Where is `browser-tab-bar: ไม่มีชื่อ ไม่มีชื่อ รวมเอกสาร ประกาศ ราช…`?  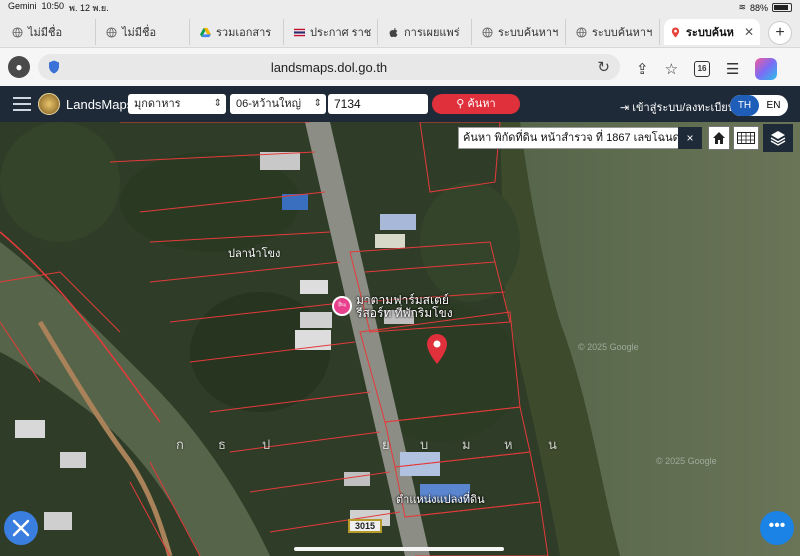 browser-tab-bar: ไม่มีชื่อ ไม่มีชื่อ รวมเอกสาร ประกาศ ราช… is located at coordinates (400, 31).